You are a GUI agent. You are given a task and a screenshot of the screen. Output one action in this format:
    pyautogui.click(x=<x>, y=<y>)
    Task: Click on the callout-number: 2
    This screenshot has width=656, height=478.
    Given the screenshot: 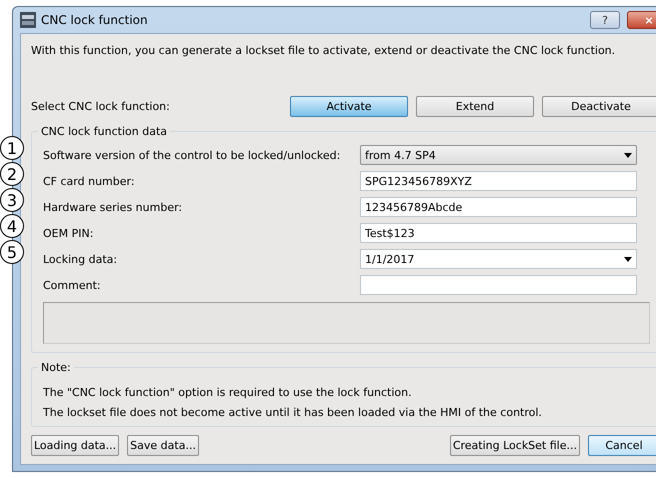 What is the action you would take?
    pyautogui.click(x=12, y=174)
    